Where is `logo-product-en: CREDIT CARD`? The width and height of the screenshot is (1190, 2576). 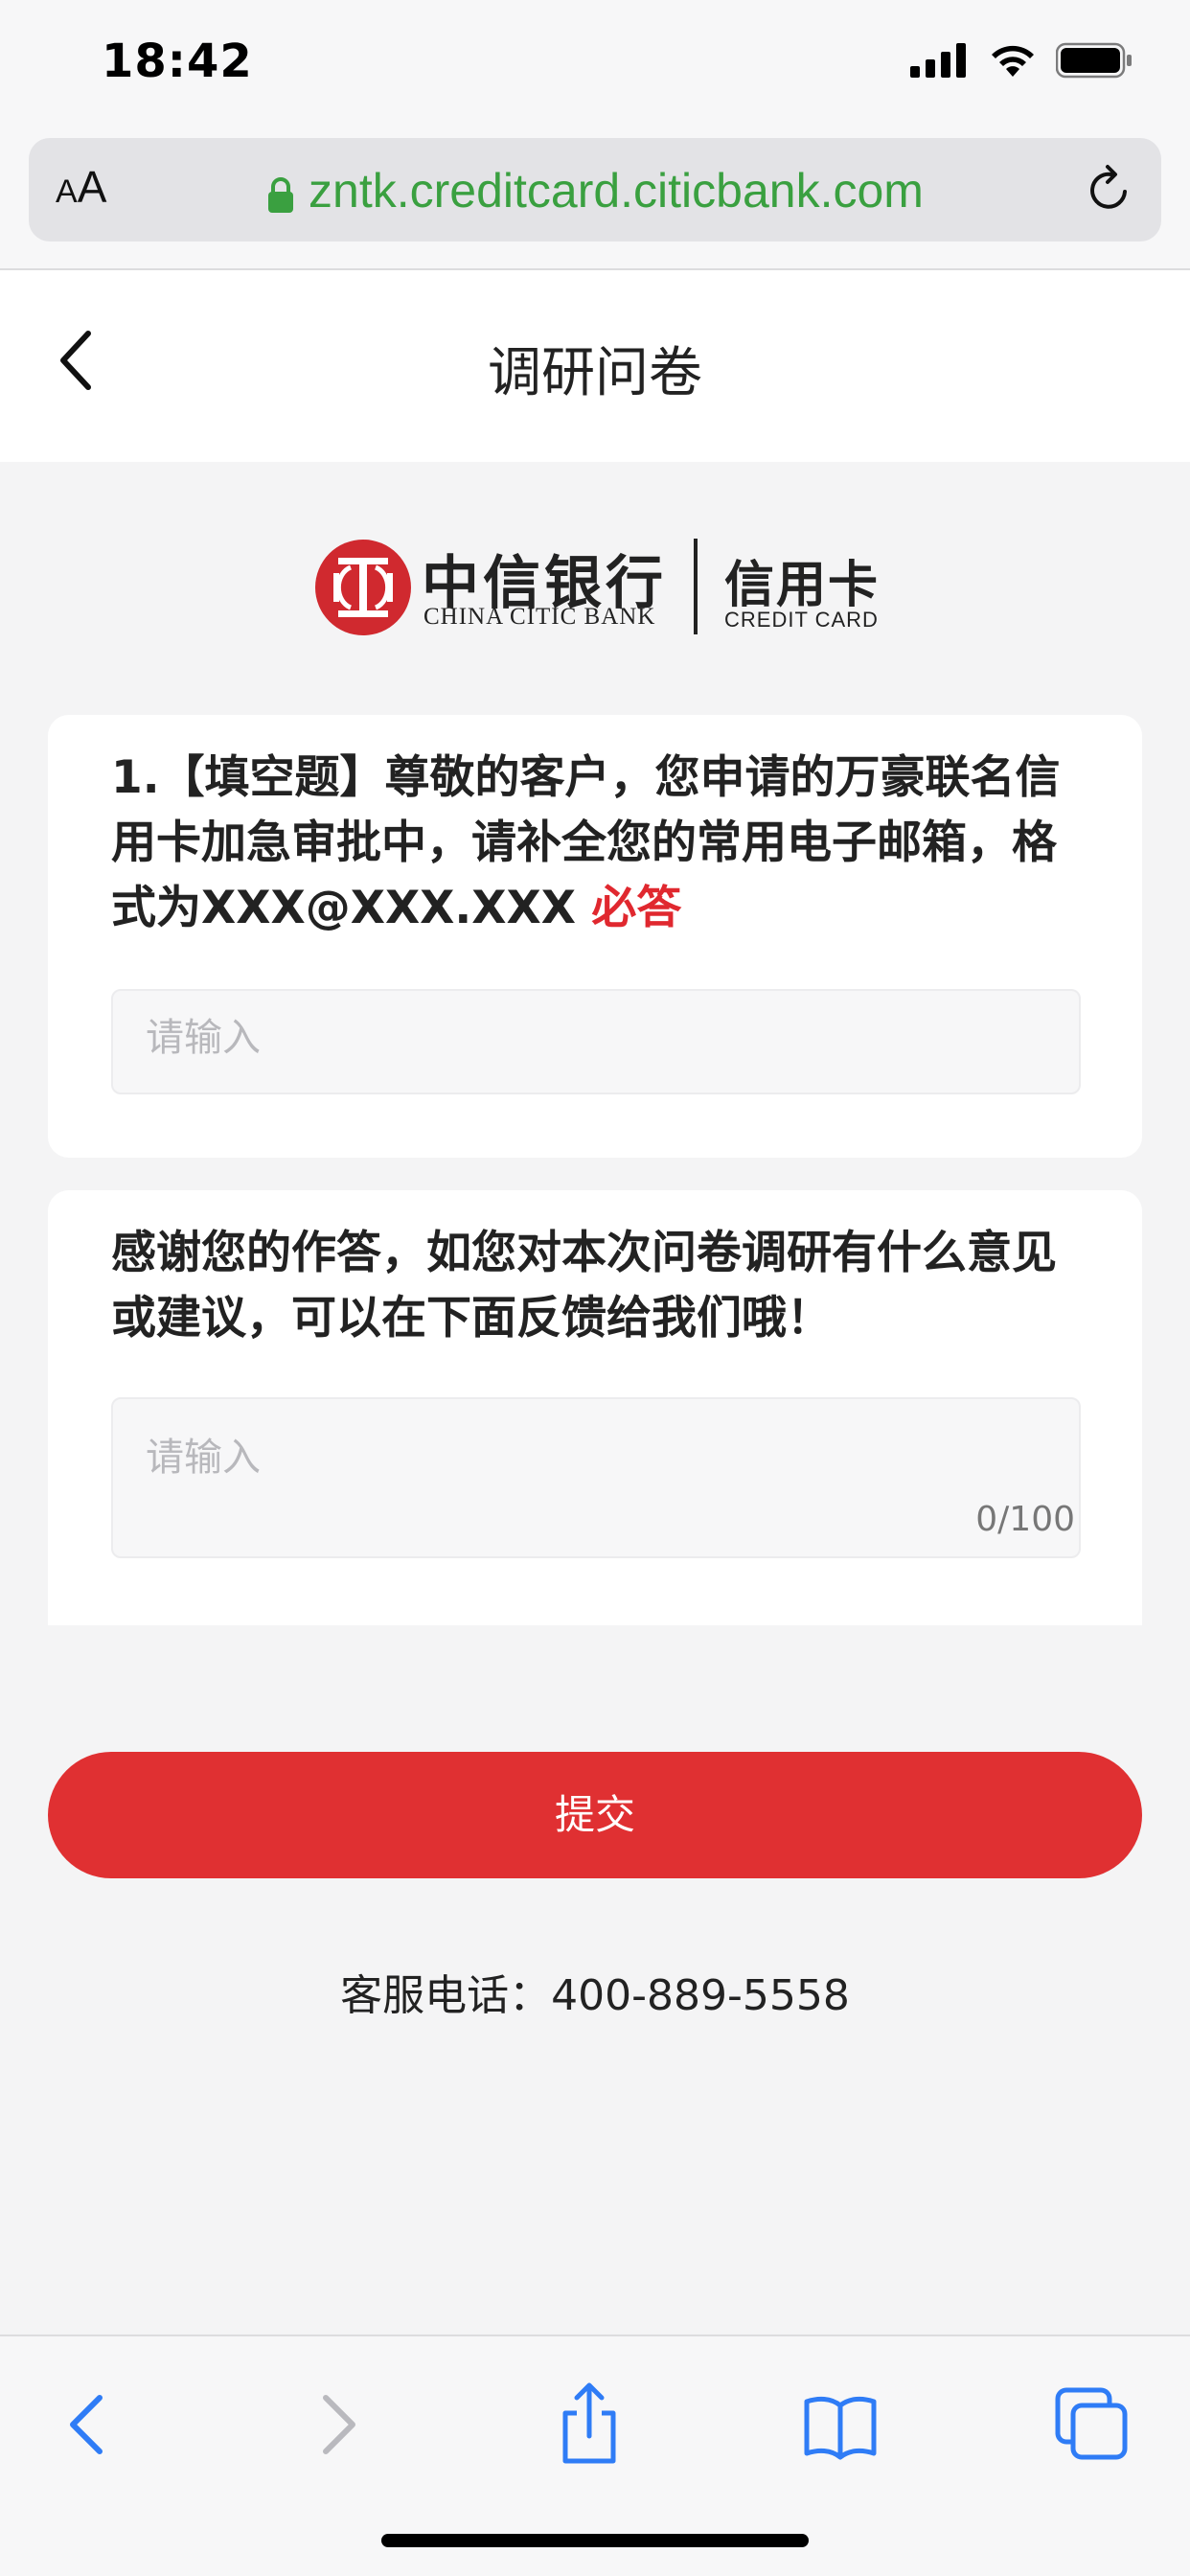 logo-product-en: CREDIT CARD is located at coordinates (802, 620).